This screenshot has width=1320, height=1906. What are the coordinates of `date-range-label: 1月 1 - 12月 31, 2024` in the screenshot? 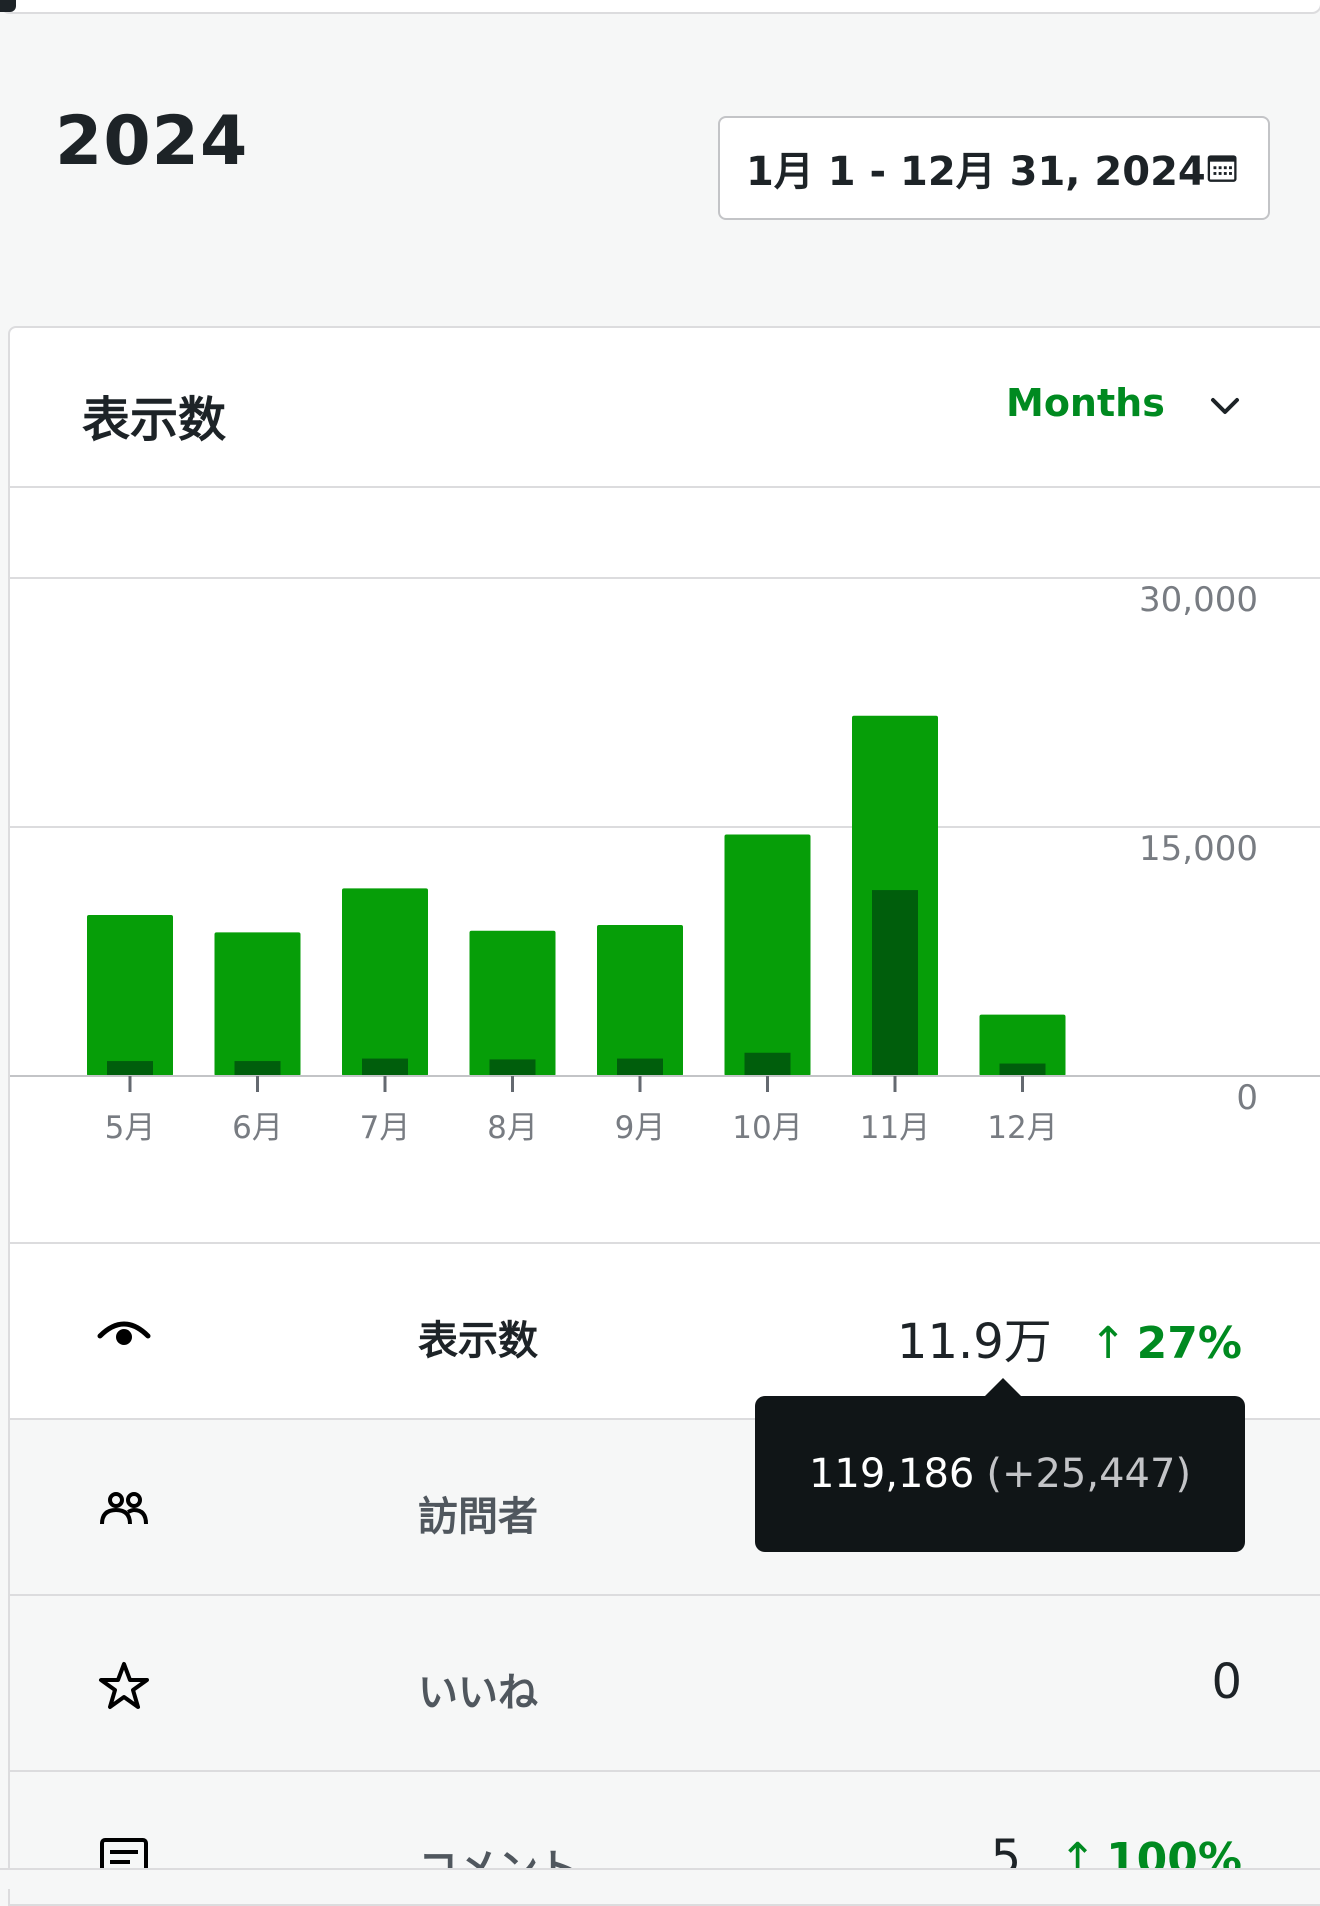 It's located at (976, 172).